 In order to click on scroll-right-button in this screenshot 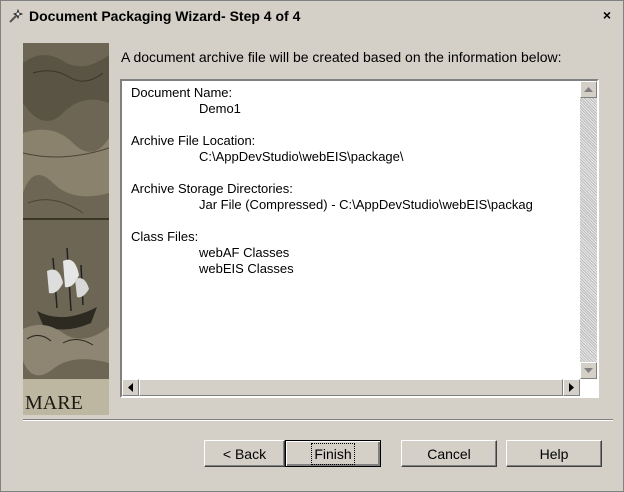, I will do `click(571, 387)`.